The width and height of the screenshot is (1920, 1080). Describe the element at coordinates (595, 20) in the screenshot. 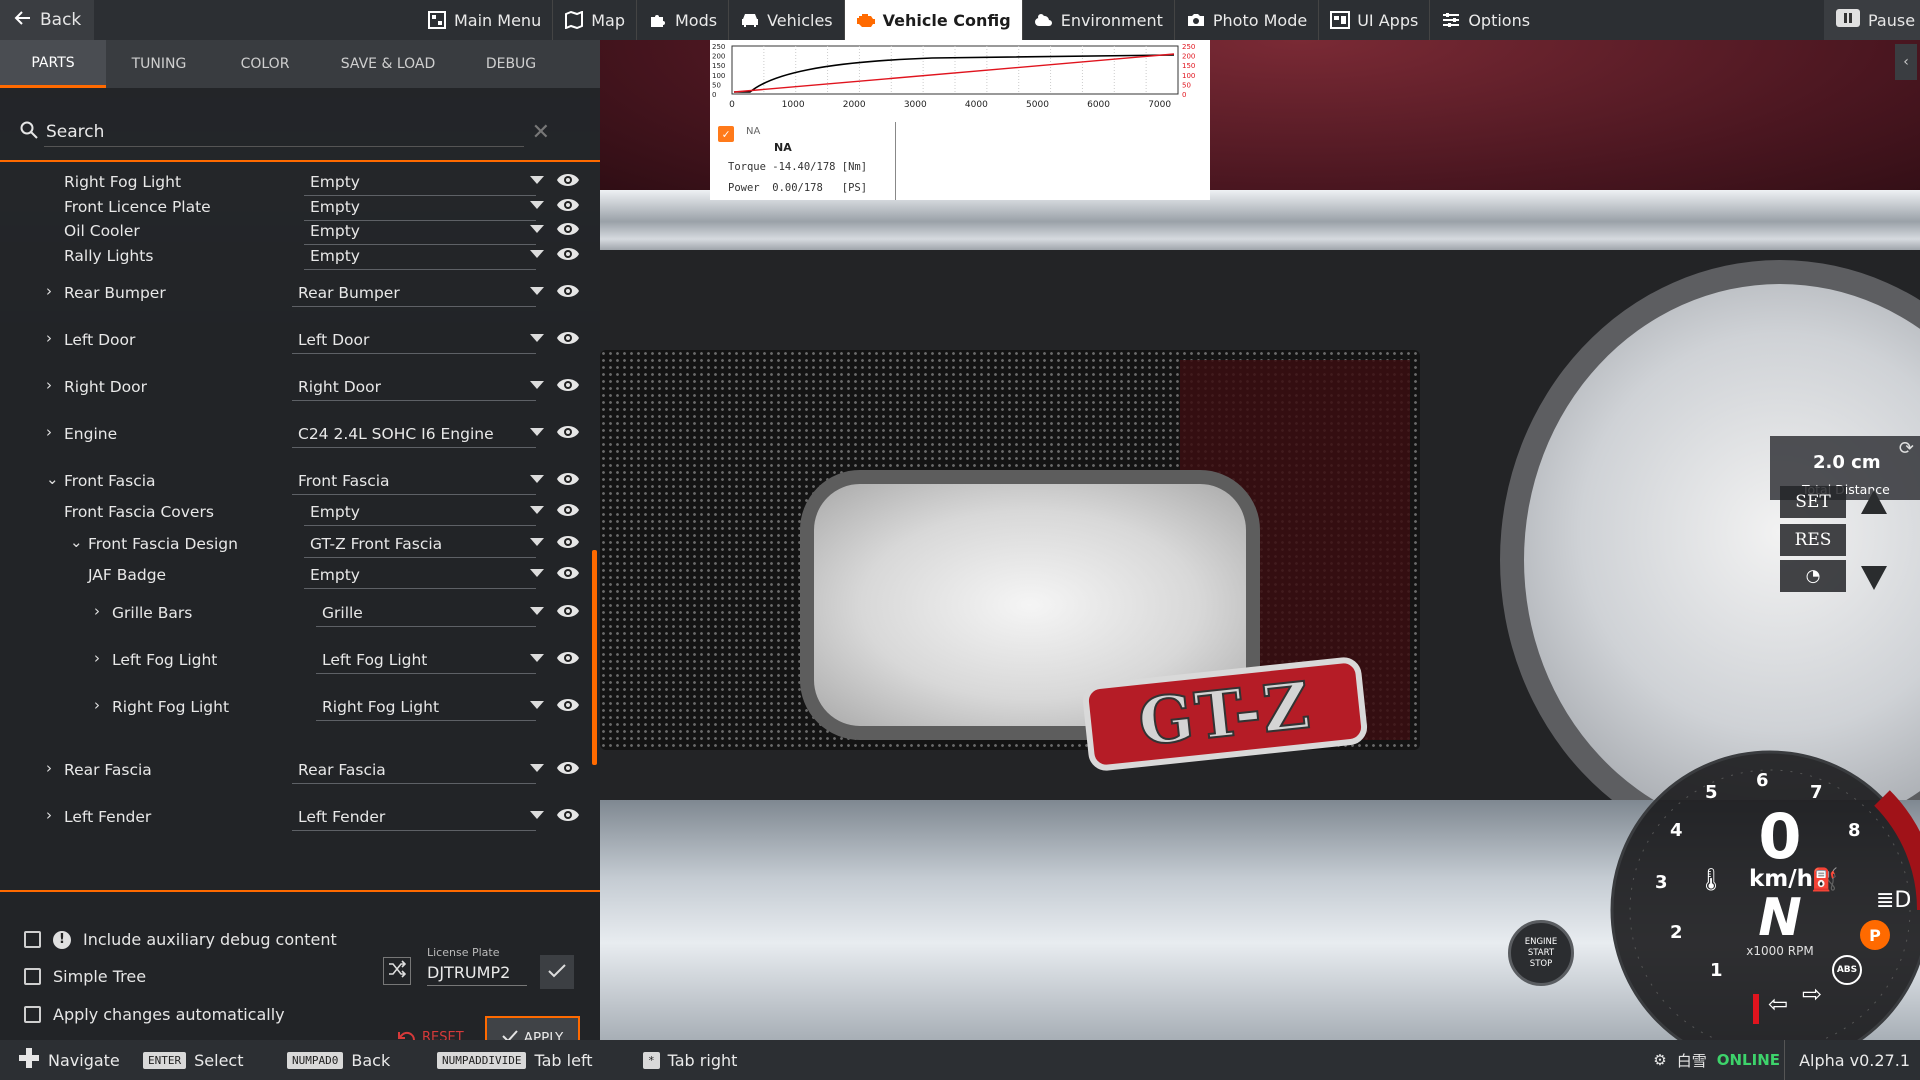

I see `nav-map: Map` at that location.